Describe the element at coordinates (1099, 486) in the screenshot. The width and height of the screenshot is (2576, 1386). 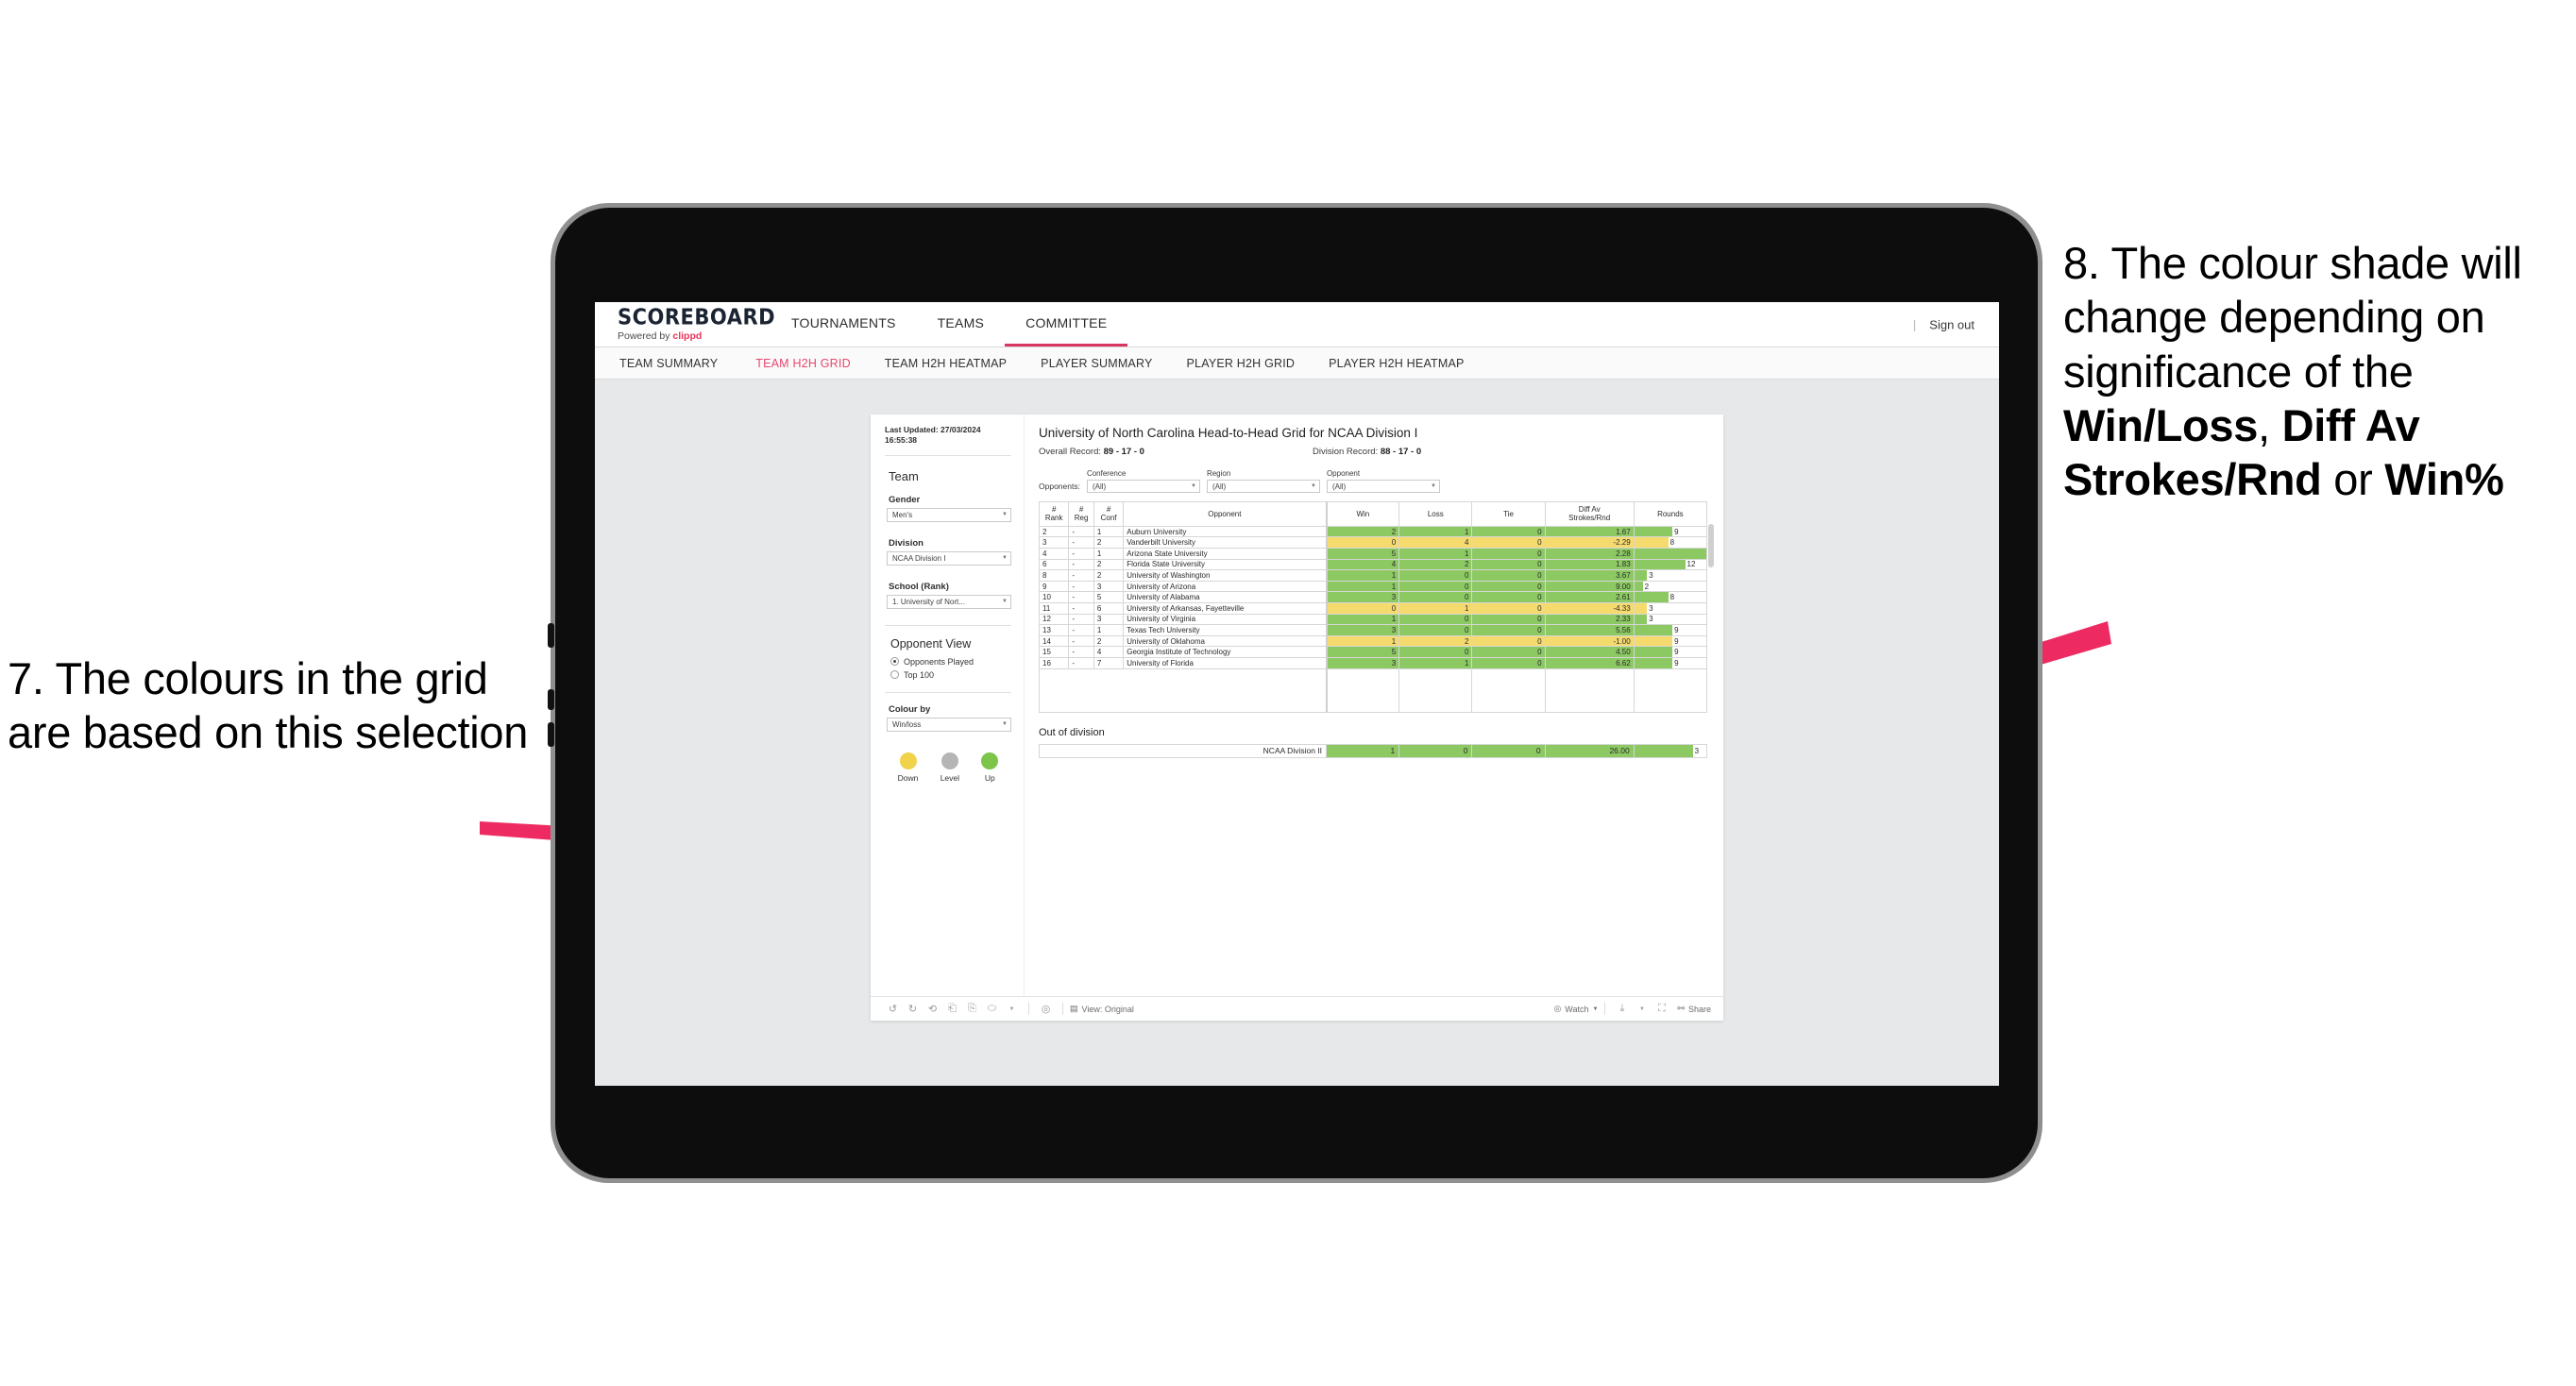
I see `filter-conference-value: (All)` at that location.